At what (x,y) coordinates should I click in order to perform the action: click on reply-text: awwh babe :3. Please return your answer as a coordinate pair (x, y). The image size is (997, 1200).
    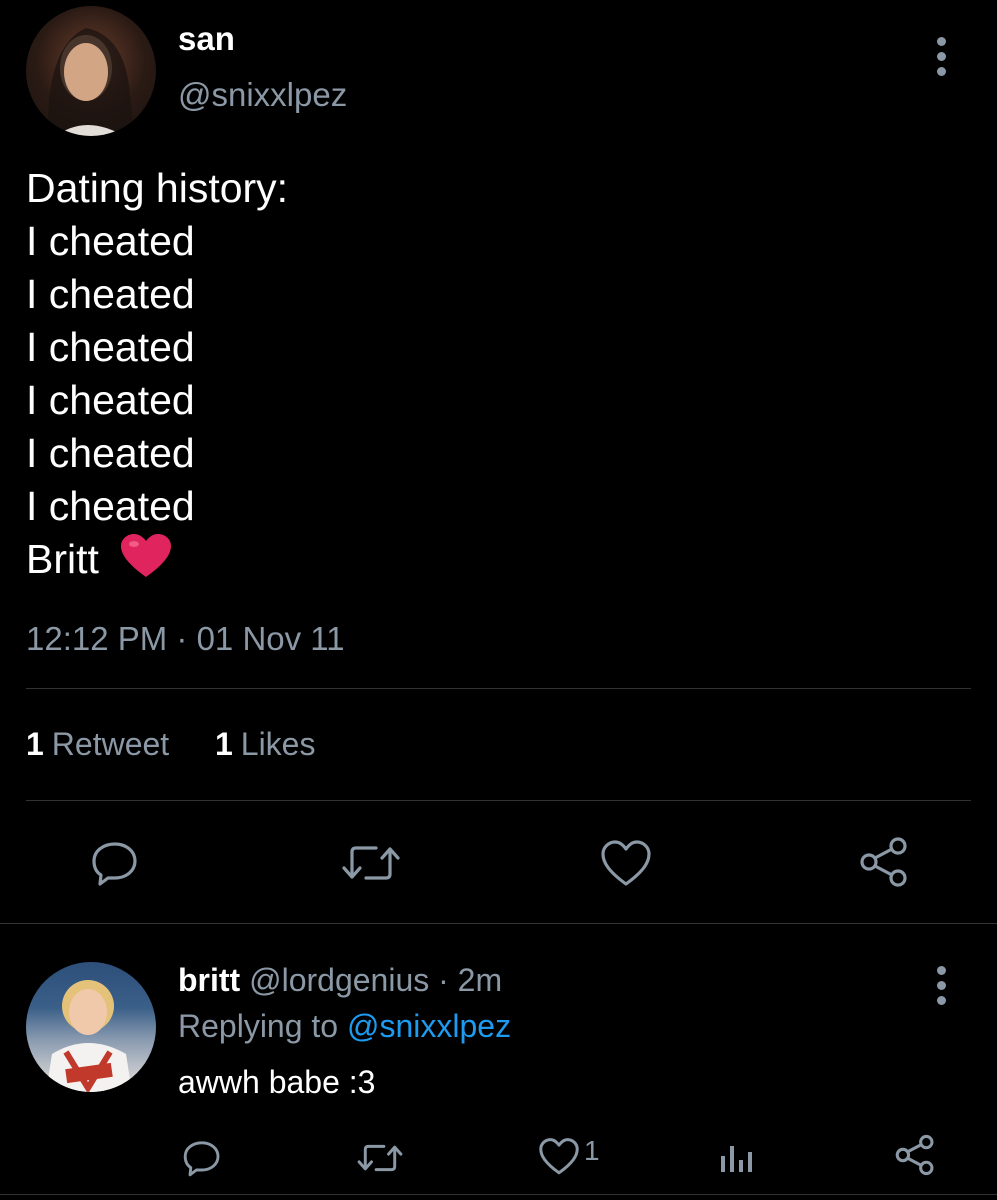
    Looking at the image, I should click on (277, 1082).